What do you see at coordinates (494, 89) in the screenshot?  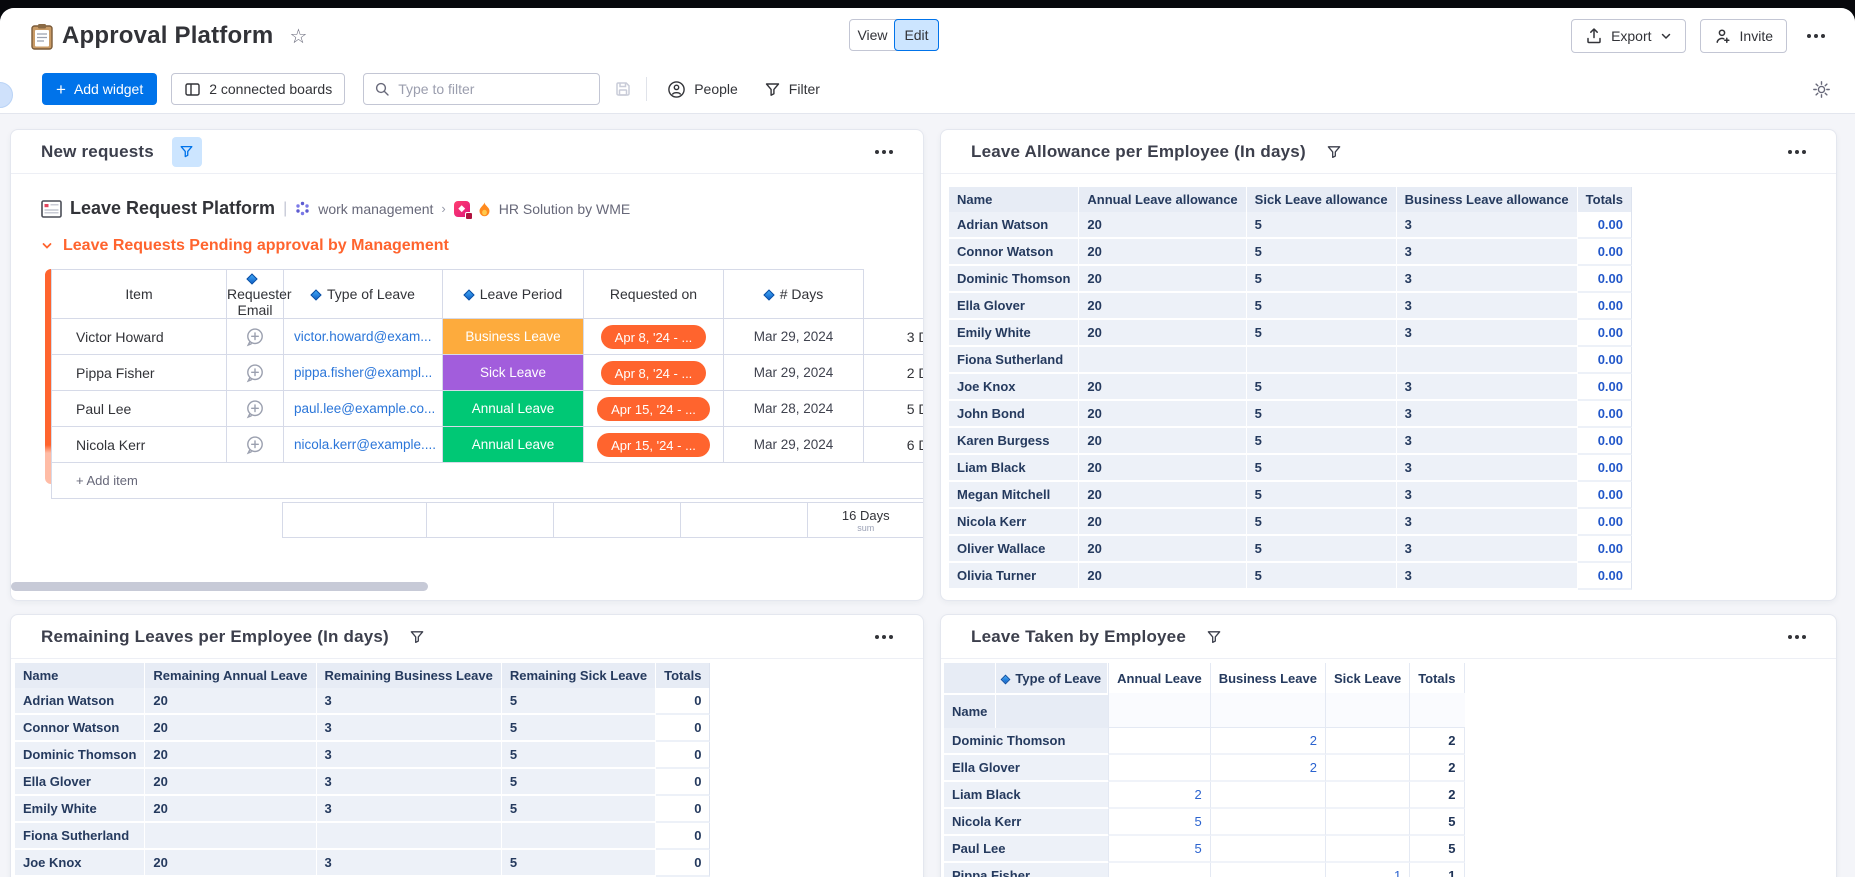 I see `search-input` at bounding box center [494, 89].